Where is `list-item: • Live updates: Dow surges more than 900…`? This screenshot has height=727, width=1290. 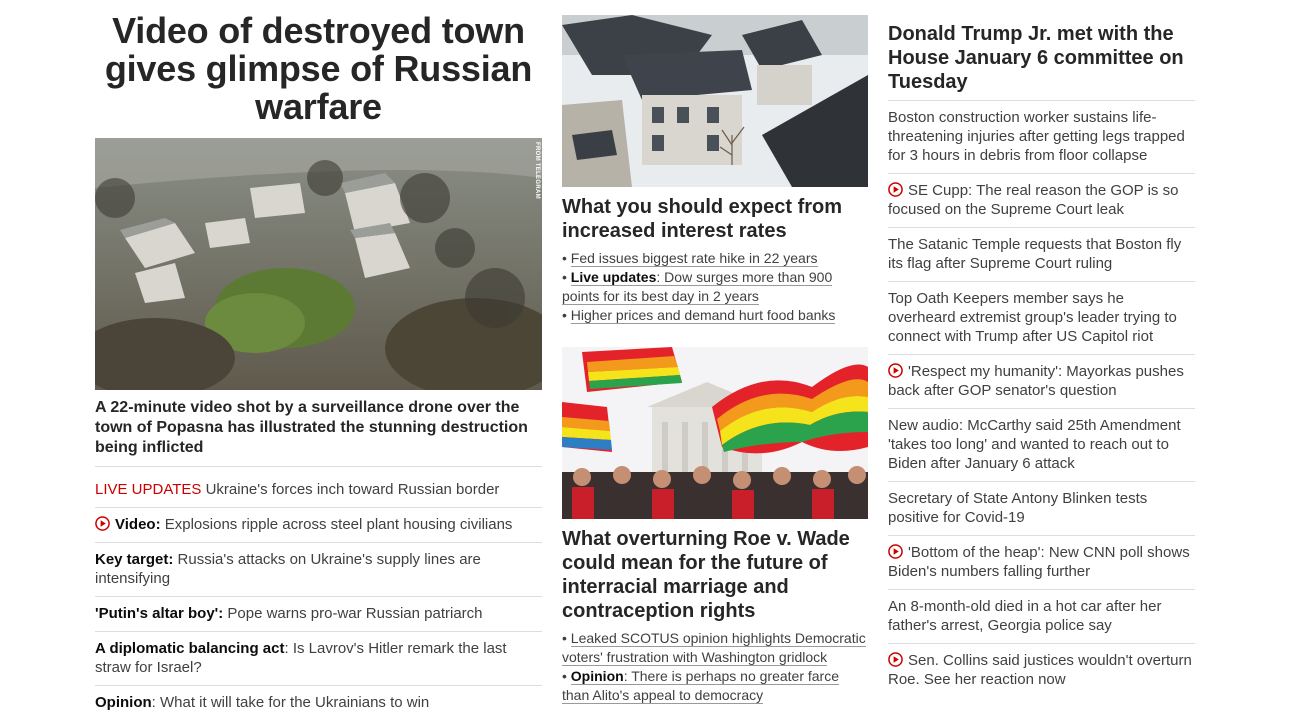 list-item: • Live updates: Dow surges more than 900… is located at coordinates (715, 287).